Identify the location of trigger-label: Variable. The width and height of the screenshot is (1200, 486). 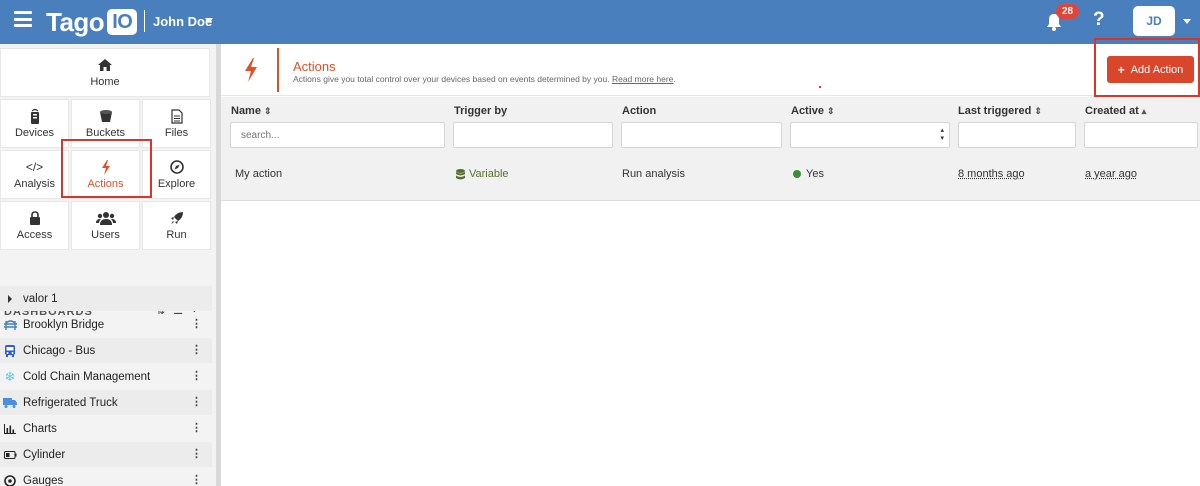
(489, 174).